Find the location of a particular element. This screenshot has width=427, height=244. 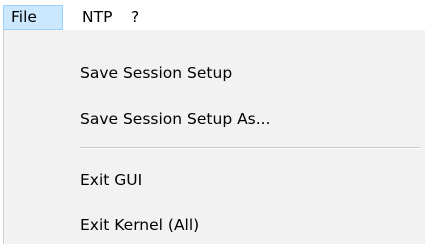

menu-bar: File NTP ? is located at coordinates (213, 17).